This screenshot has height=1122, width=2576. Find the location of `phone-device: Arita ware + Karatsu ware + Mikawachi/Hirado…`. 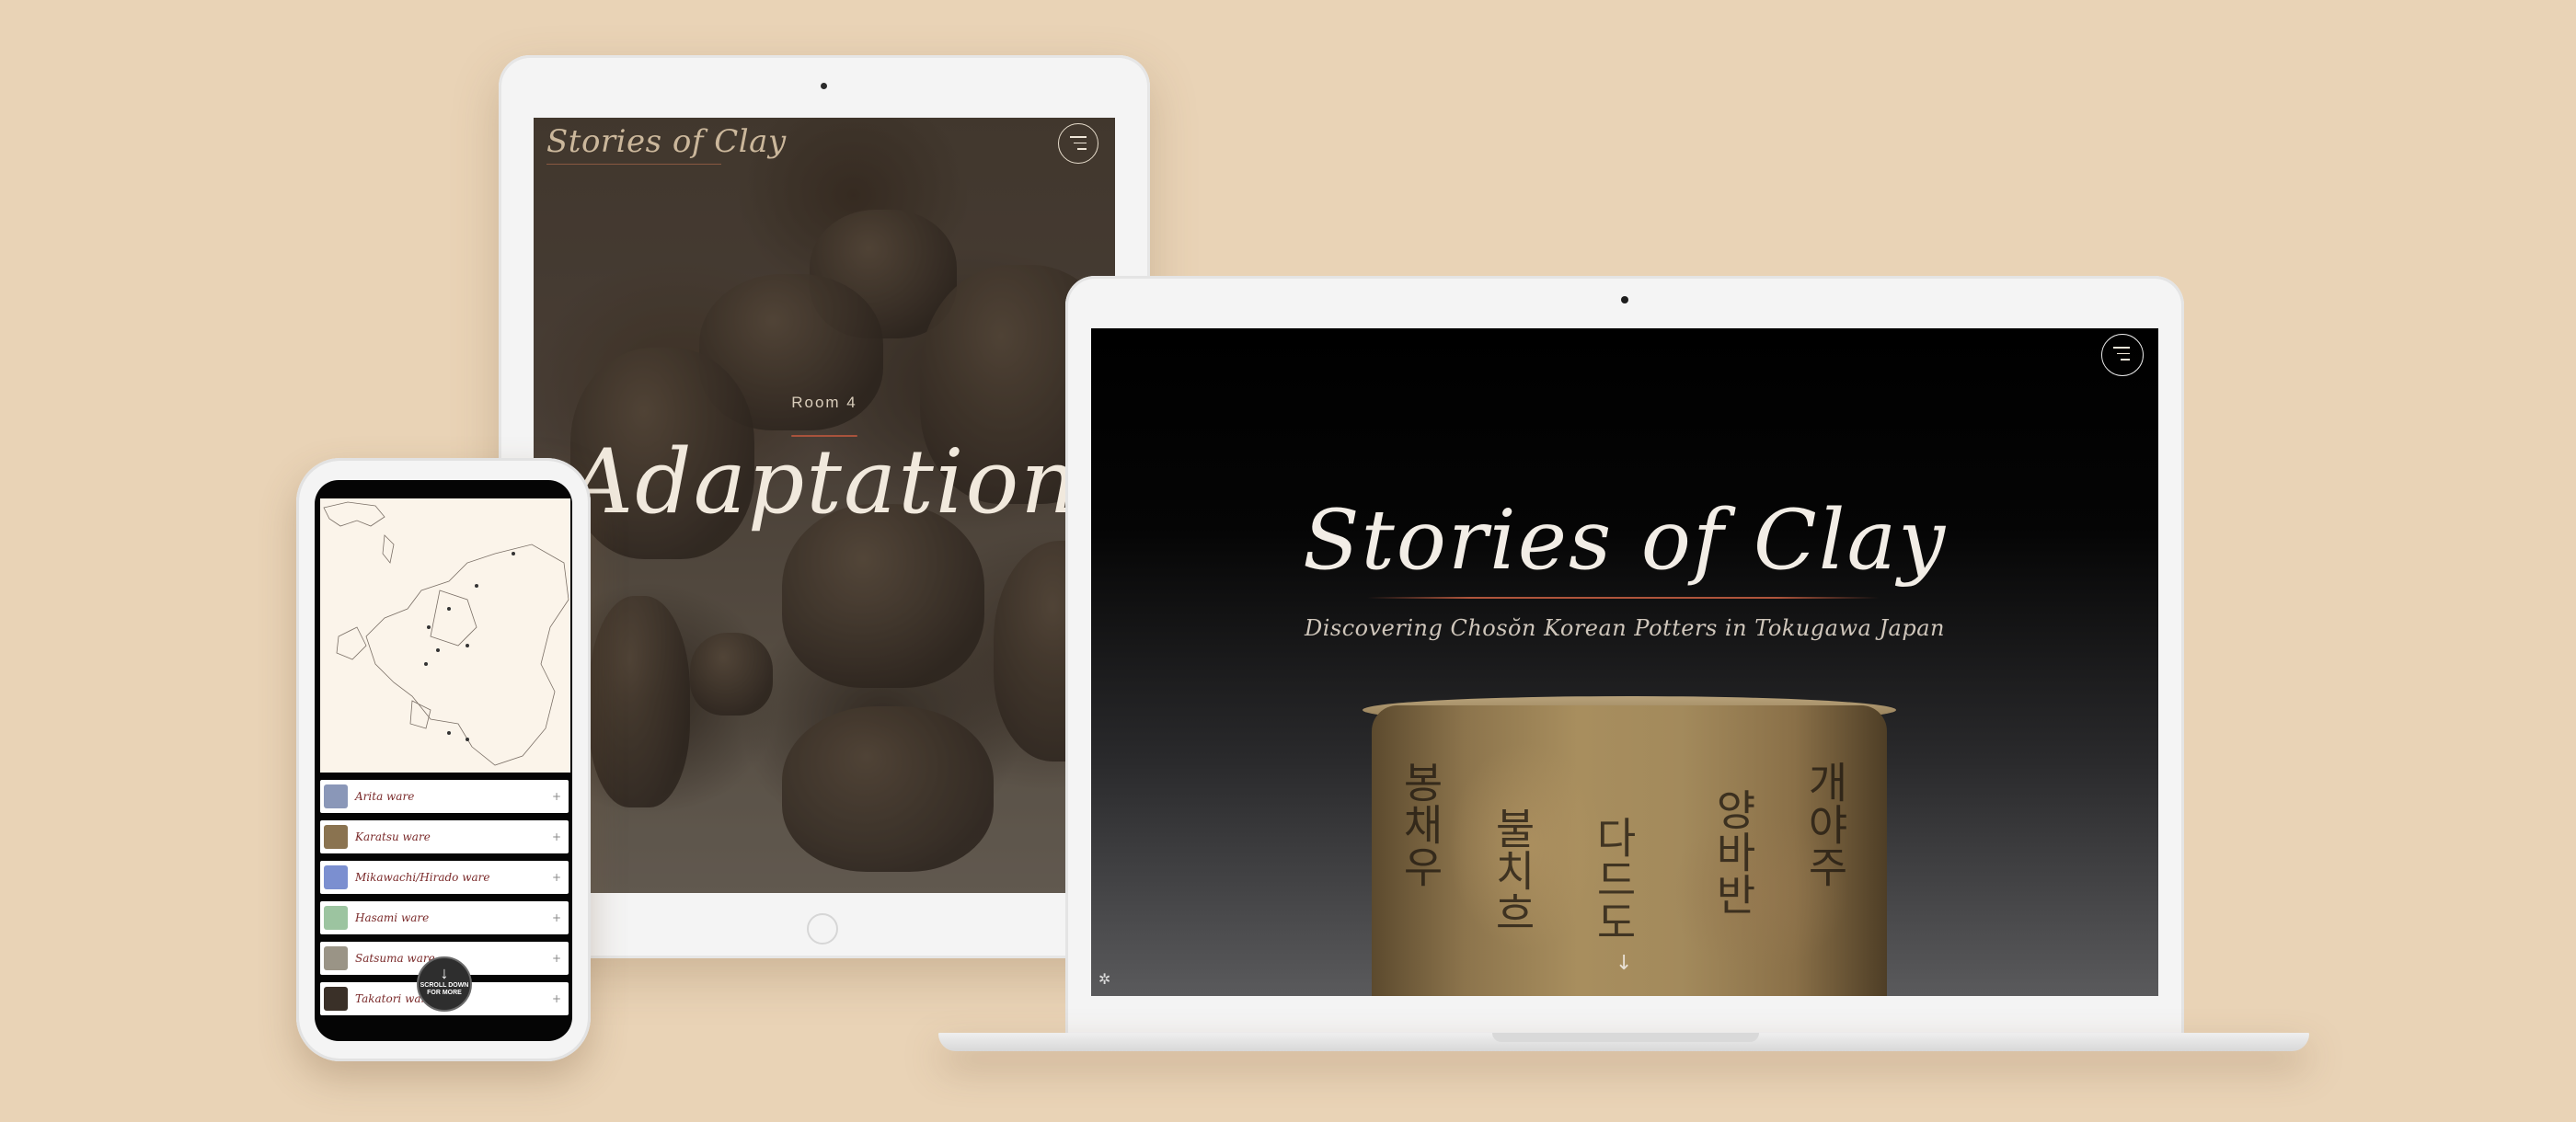

phone-device: Arita ware + Karatsu ware + Mikawachi/Hirado… is located at coordinates (443, 759).